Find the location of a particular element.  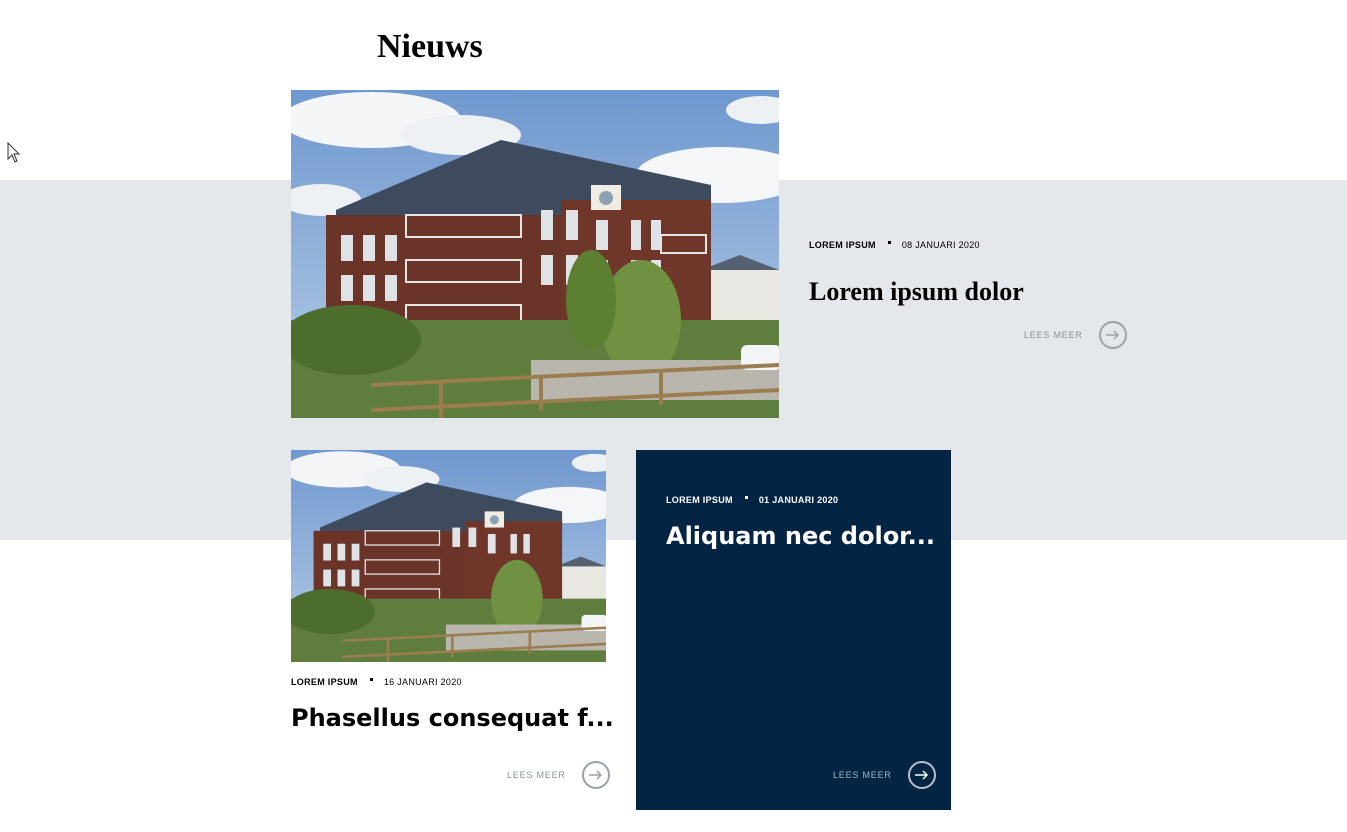

article-meta-2: LOREM IPSUM 16 JANUARI 2020 is located at coordinates (376, 682).